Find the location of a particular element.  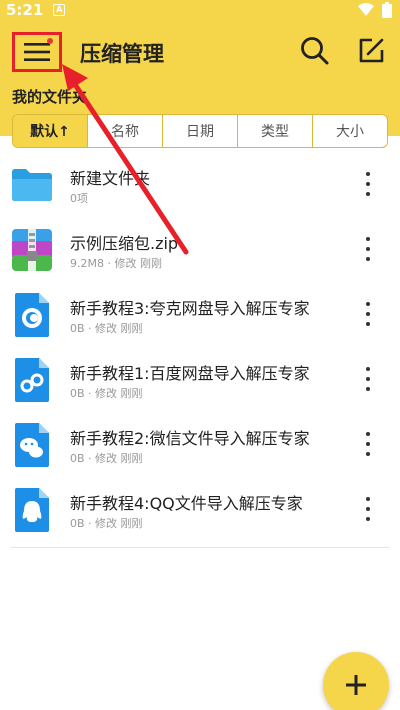

menu-button is located at coordinates (37, 52).